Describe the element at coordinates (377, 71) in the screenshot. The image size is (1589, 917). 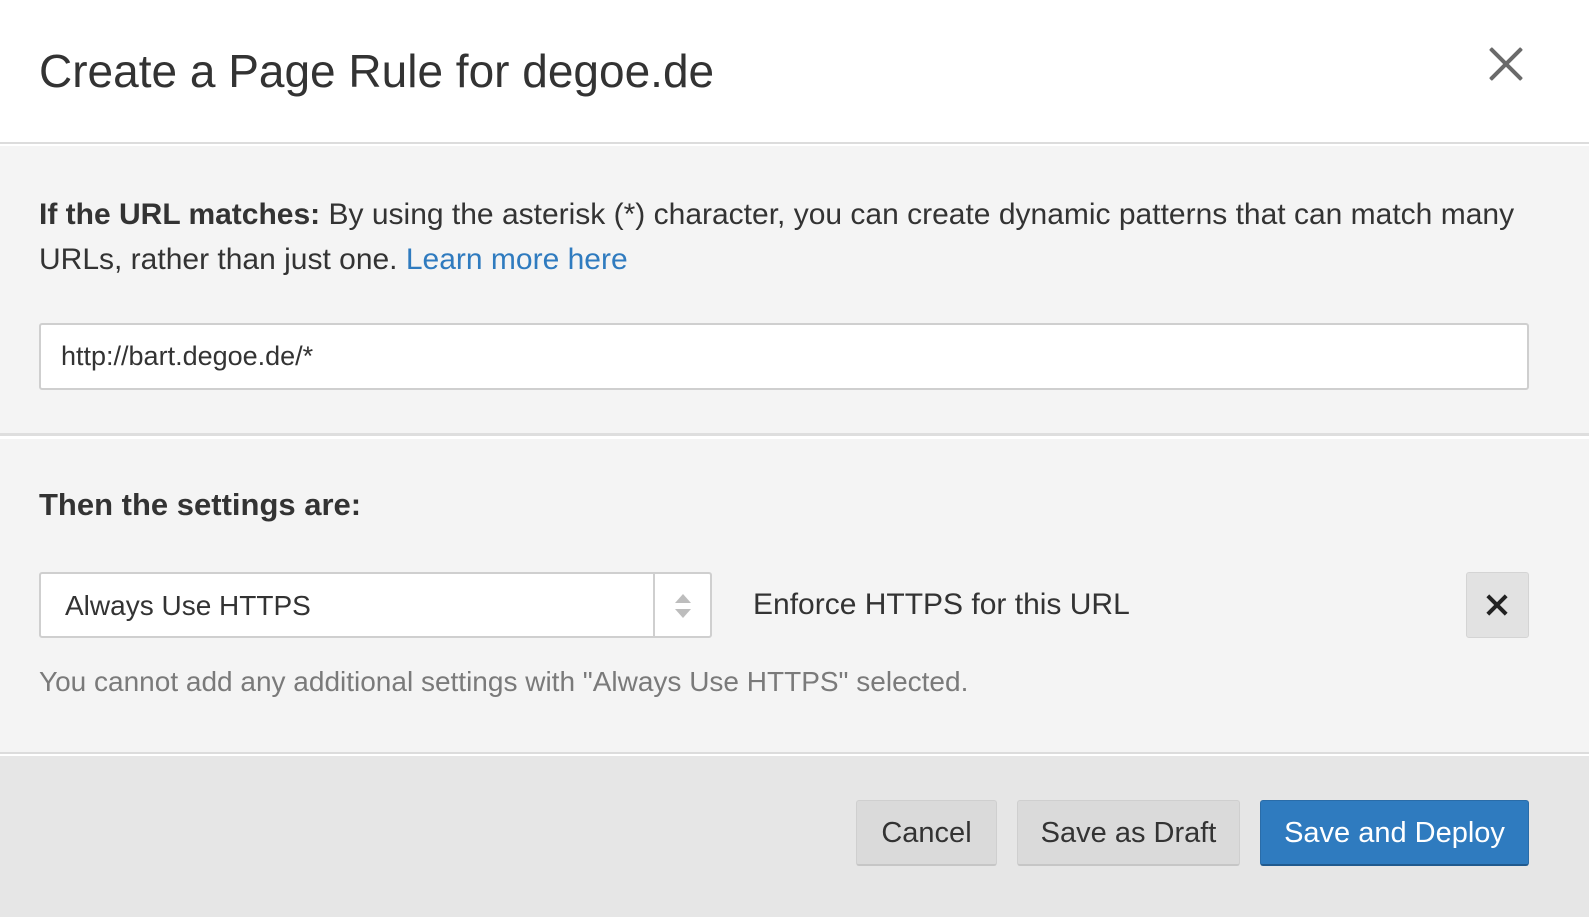
I see `dialog-title: Create a Page Rule for degoe.de` at that location.